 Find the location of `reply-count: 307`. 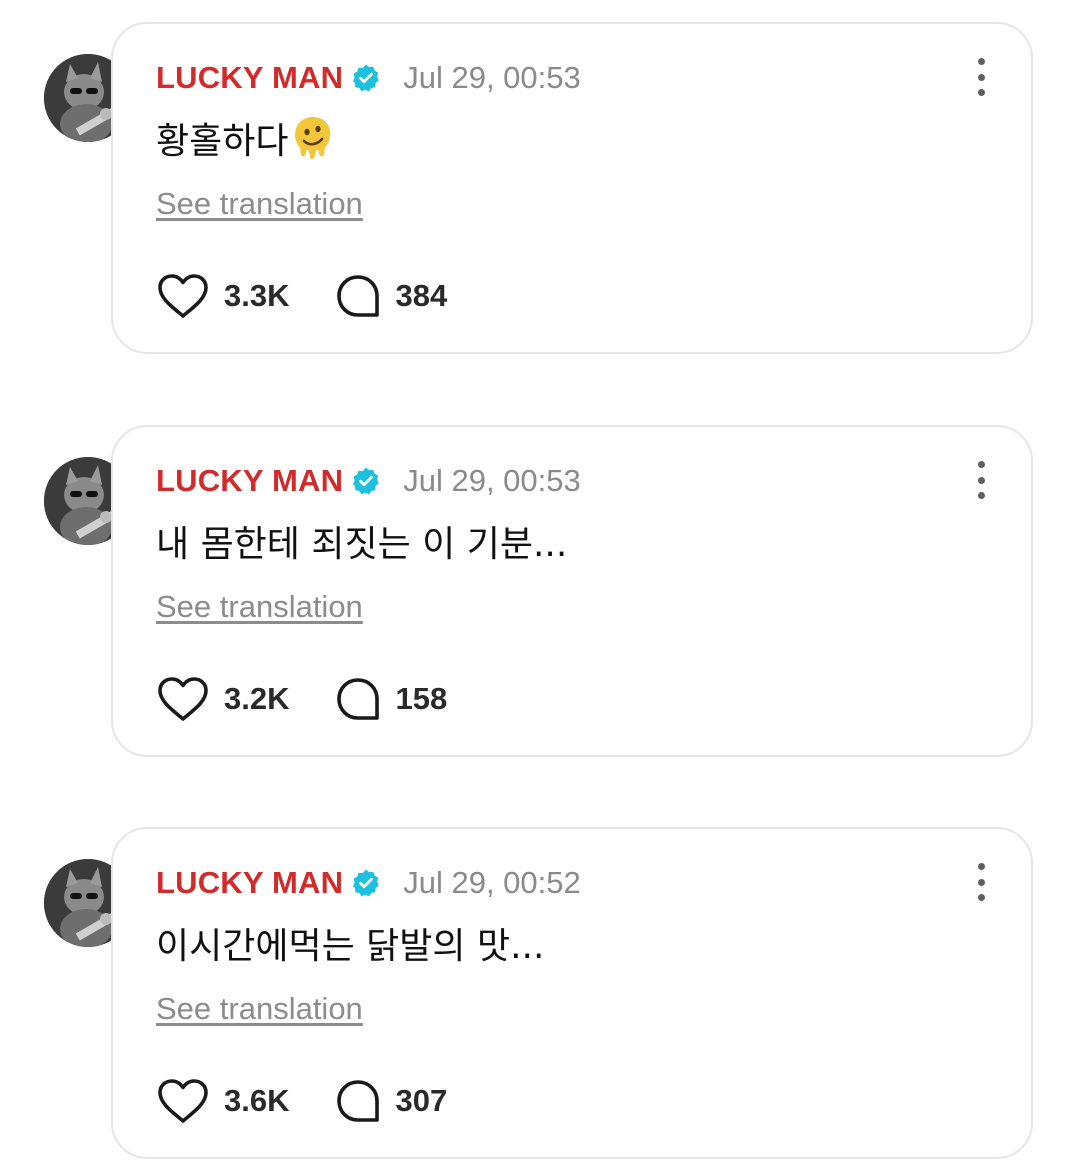

reply-count: 307 is located at coordinates (421, 1100).